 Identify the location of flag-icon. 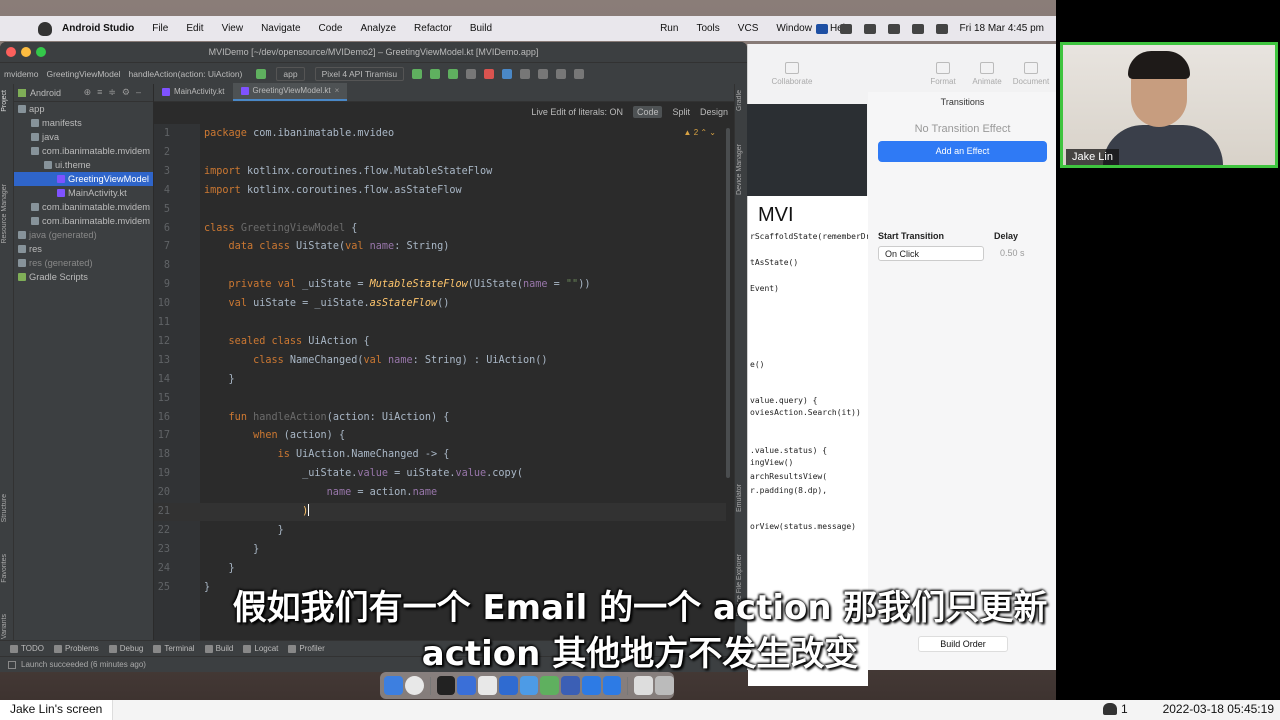
(821, 28).